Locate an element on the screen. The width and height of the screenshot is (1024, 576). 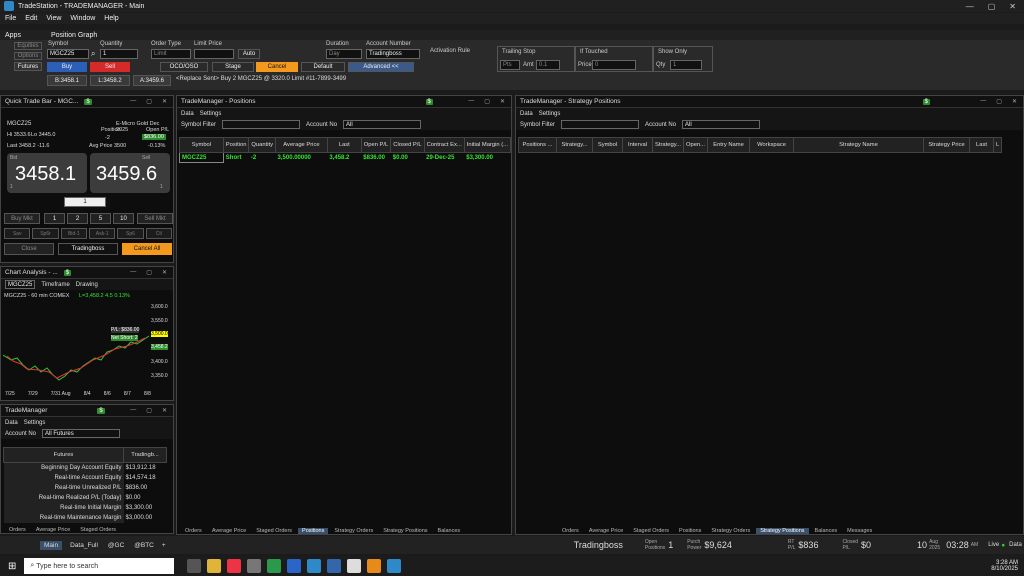
column-header: Workspace is located at coordinates (772, 145).